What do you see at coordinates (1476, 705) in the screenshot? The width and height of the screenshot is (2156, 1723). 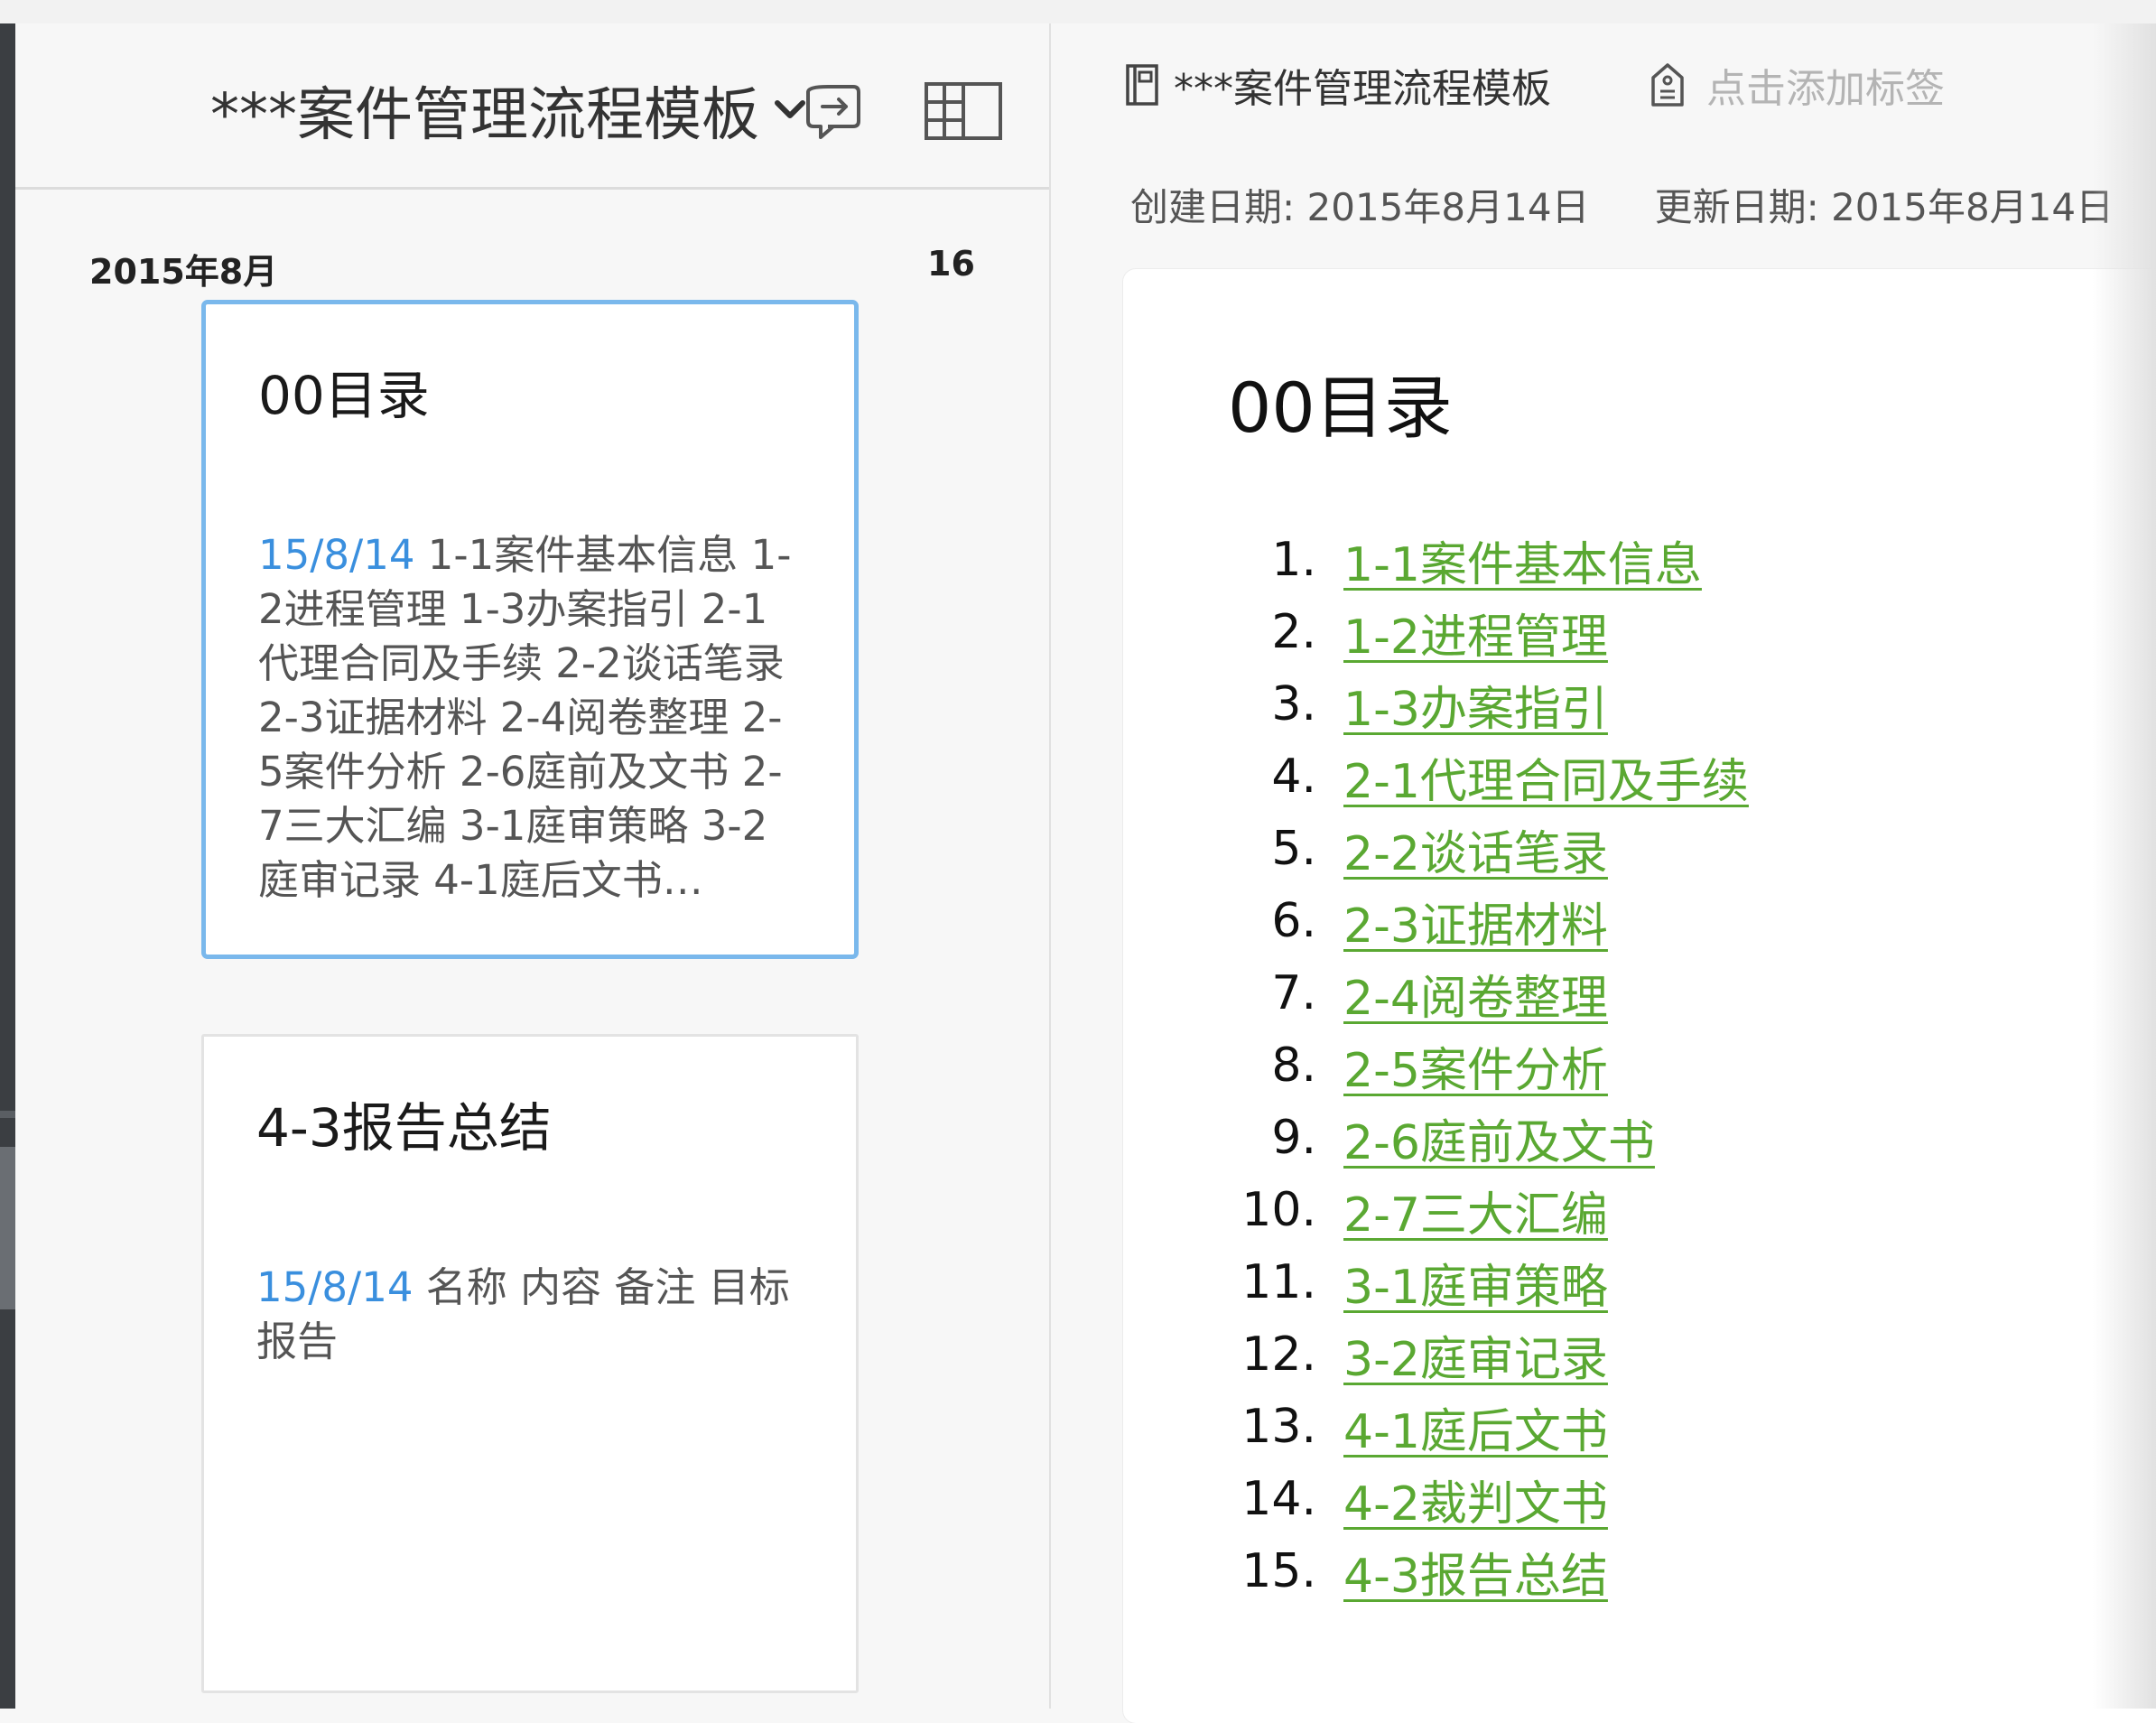 I see `toc-link: 1-3办案指引` at bounding box center [1476, 705].